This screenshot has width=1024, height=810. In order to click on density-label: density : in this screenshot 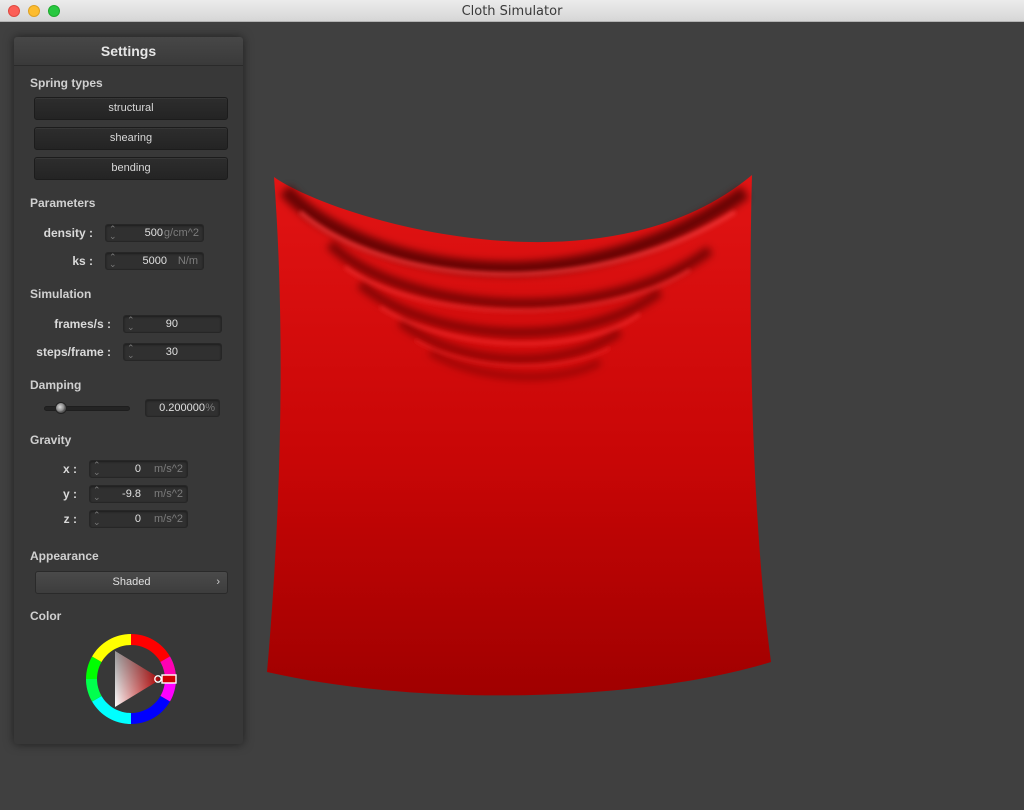, I will do `click(68, 233)`.